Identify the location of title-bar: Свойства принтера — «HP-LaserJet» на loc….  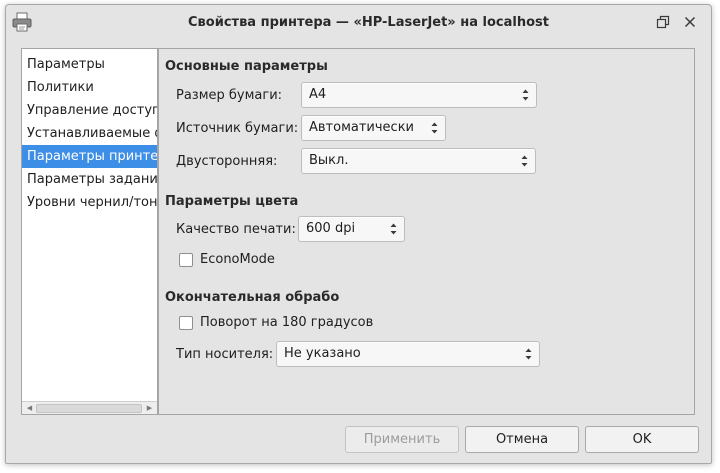
(358, 23).